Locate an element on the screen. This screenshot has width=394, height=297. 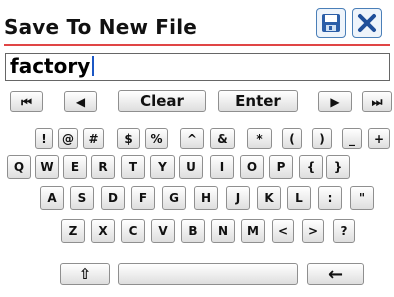
key-i: I is located at coordinates (222, 167).